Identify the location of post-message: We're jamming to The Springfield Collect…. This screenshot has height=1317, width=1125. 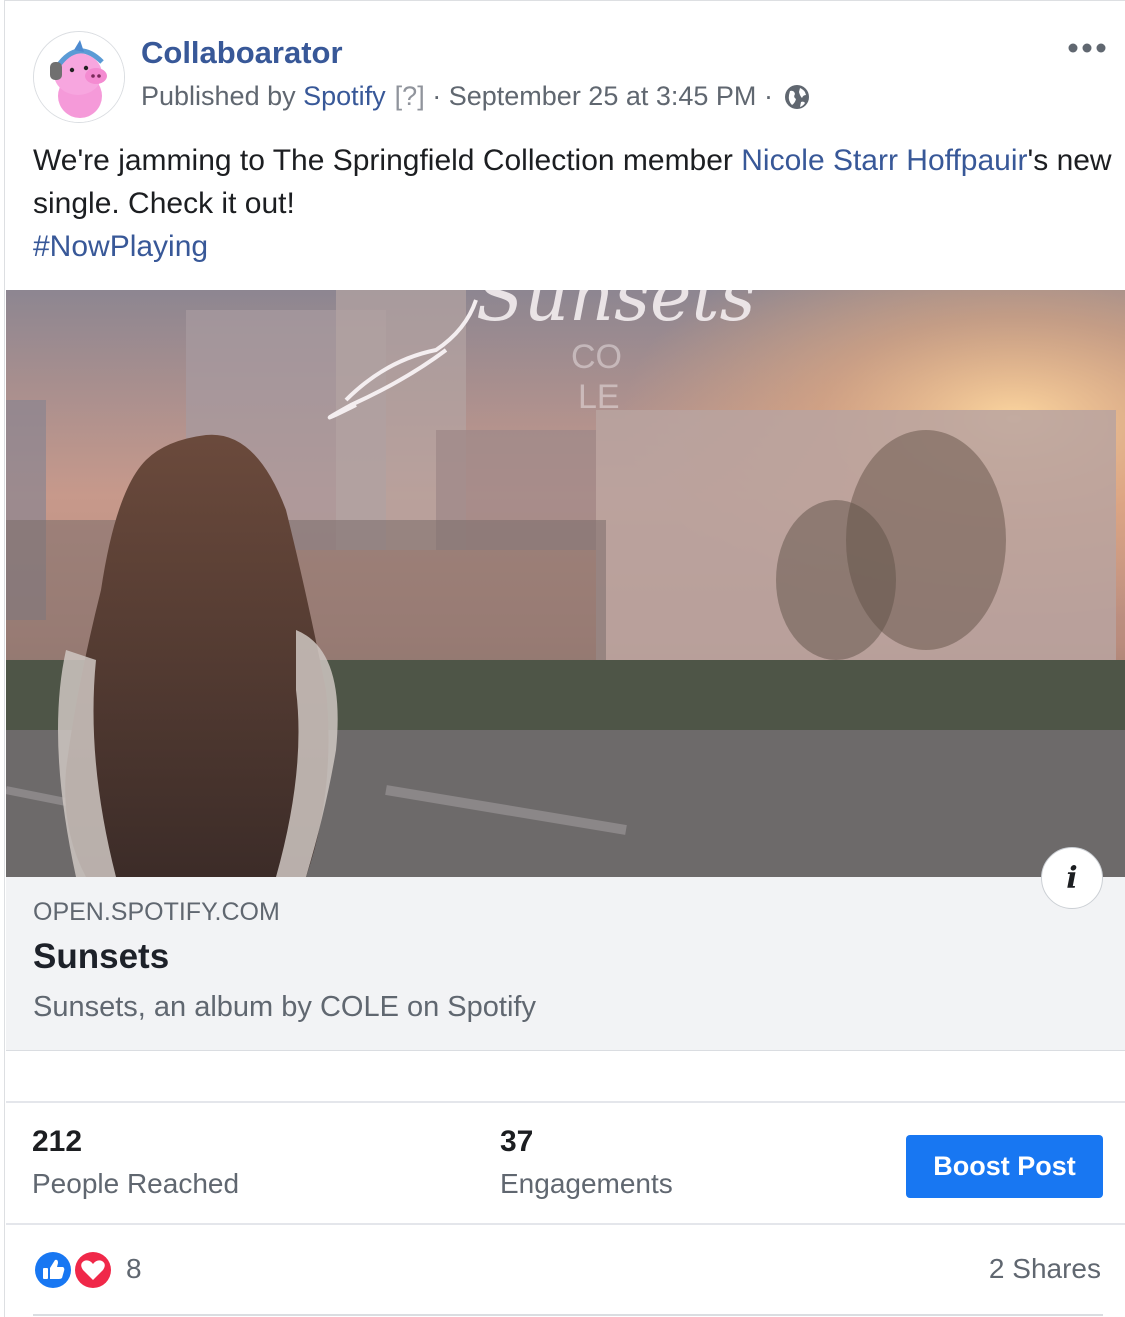
(573, 203).